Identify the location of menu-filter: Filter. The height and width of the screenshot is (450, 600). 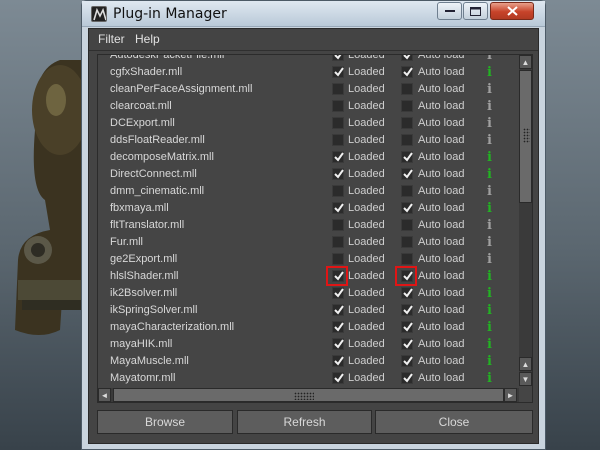
(111, 39).